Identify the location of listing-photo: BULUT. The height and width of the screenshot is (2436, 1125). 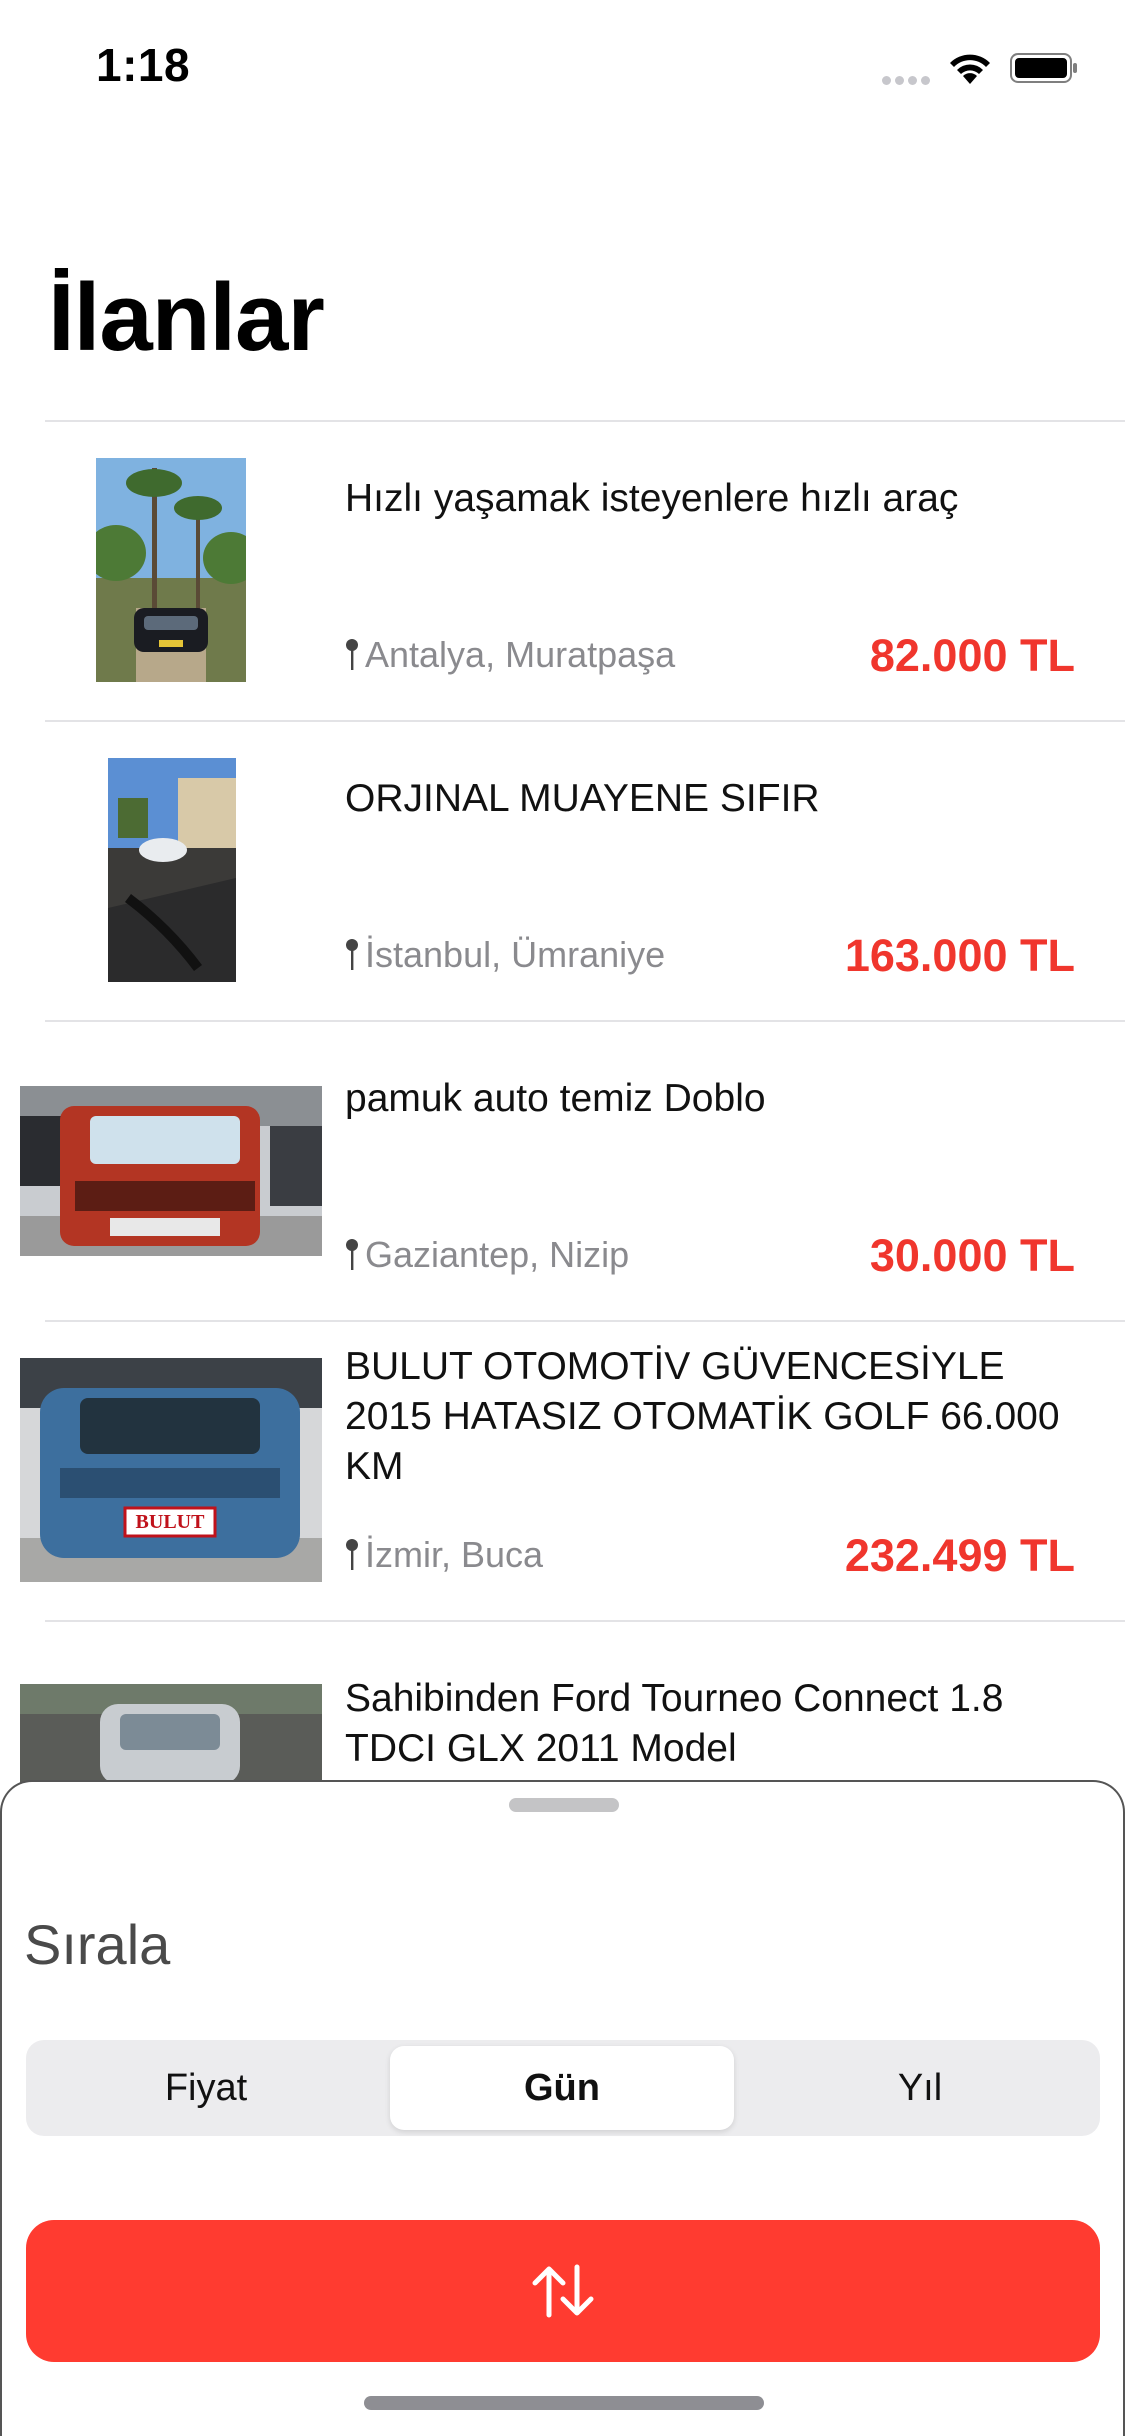
(171, 1470).